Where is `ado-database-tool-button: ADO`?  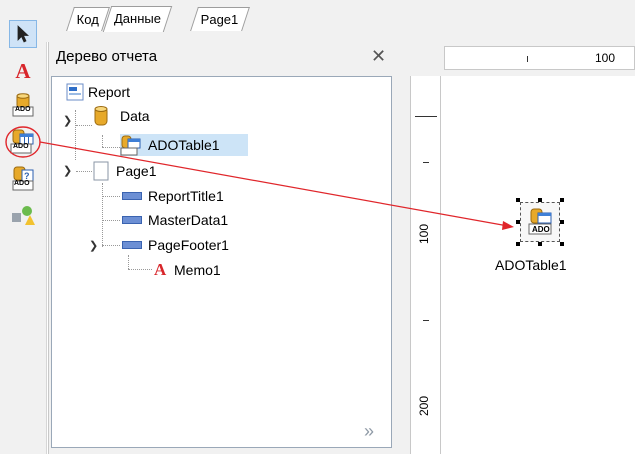
ado-database-tool-button: ADO is located at coordinates (23, 106).